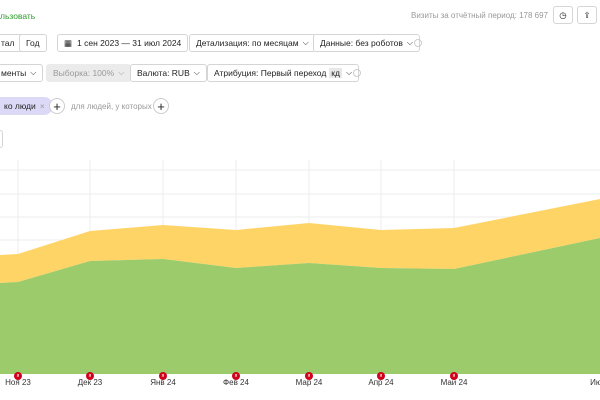 The image size is (600, 400). I want to click on people-label: для людей, у которых, so click(111, 106).